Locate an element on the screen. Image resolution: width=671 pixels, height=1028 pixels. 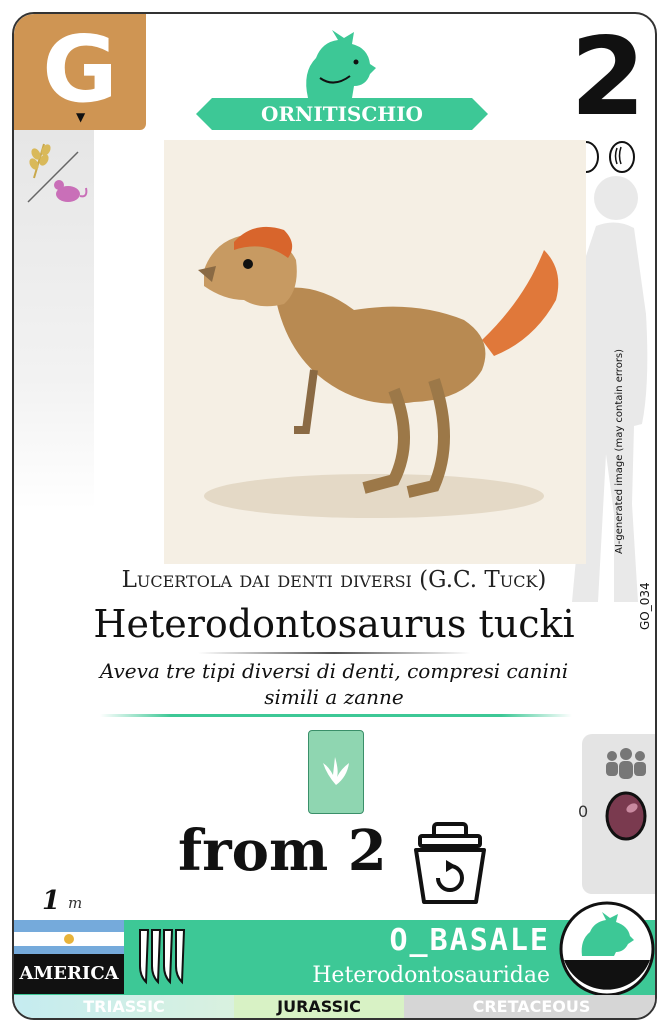
discard-pile-icon is located at coordinates (450, 863).